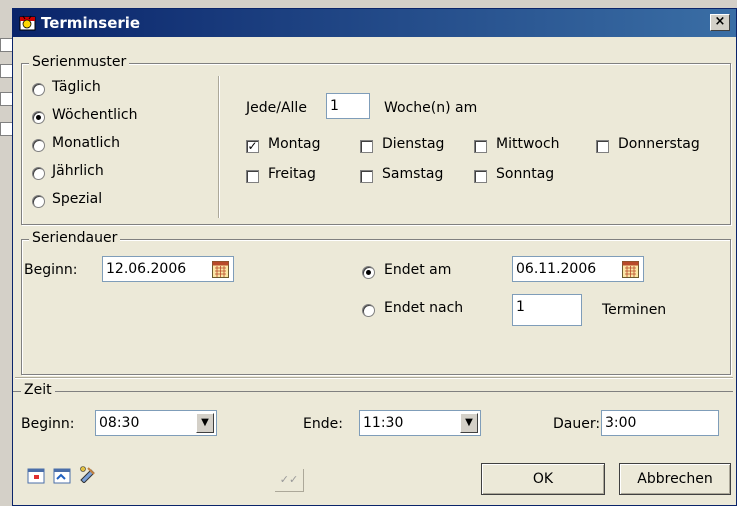 The image size is (737, 506). I want to click on checkbox-saturday-label: Samstag, so click(413, 174).